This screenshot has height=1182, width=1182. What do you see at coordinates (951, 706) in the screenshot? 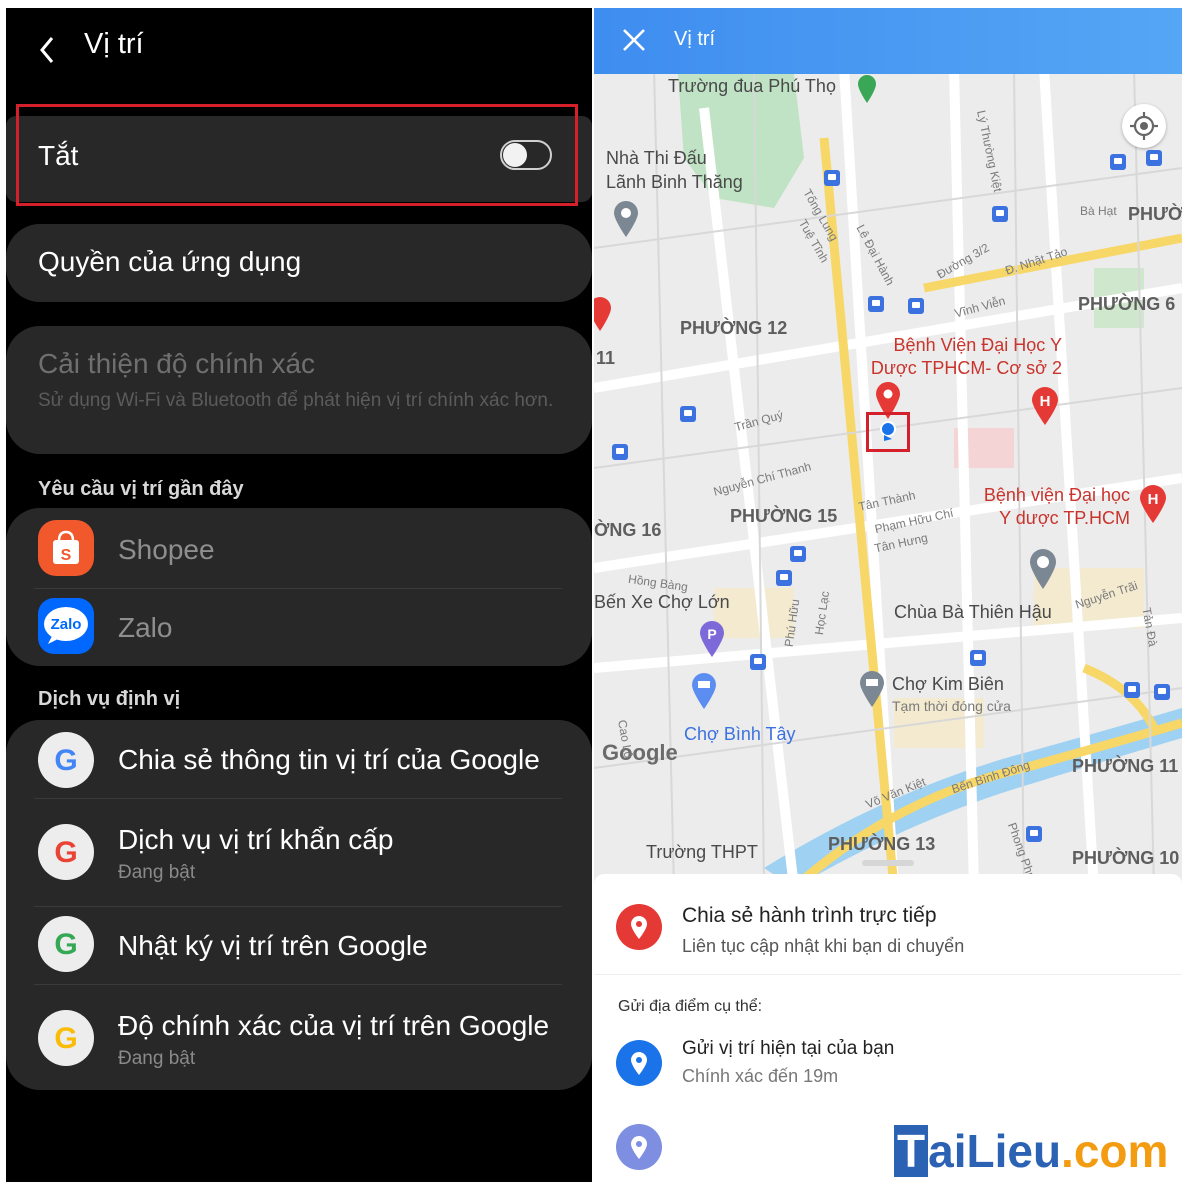
I see `map-label-tam-thoi: Tạm thời đóng cửa` at bounding box center [951, 706].